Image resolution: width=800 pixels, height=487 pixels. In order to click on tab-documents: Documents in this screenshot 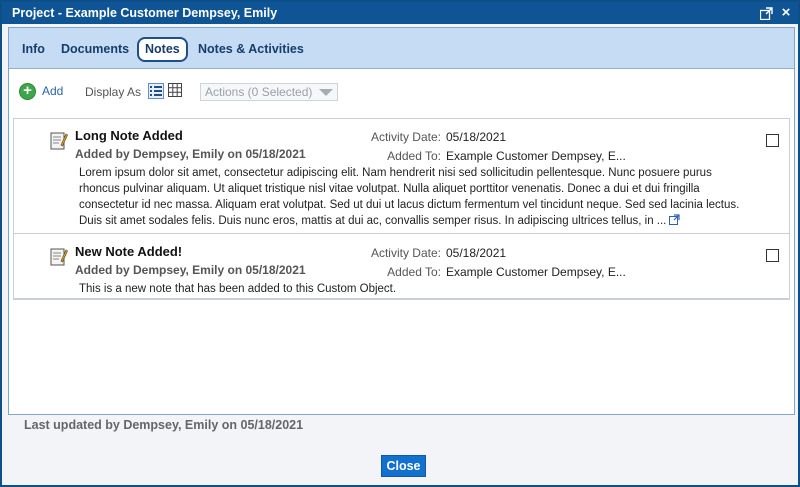, I will do `click(95, 50)`.